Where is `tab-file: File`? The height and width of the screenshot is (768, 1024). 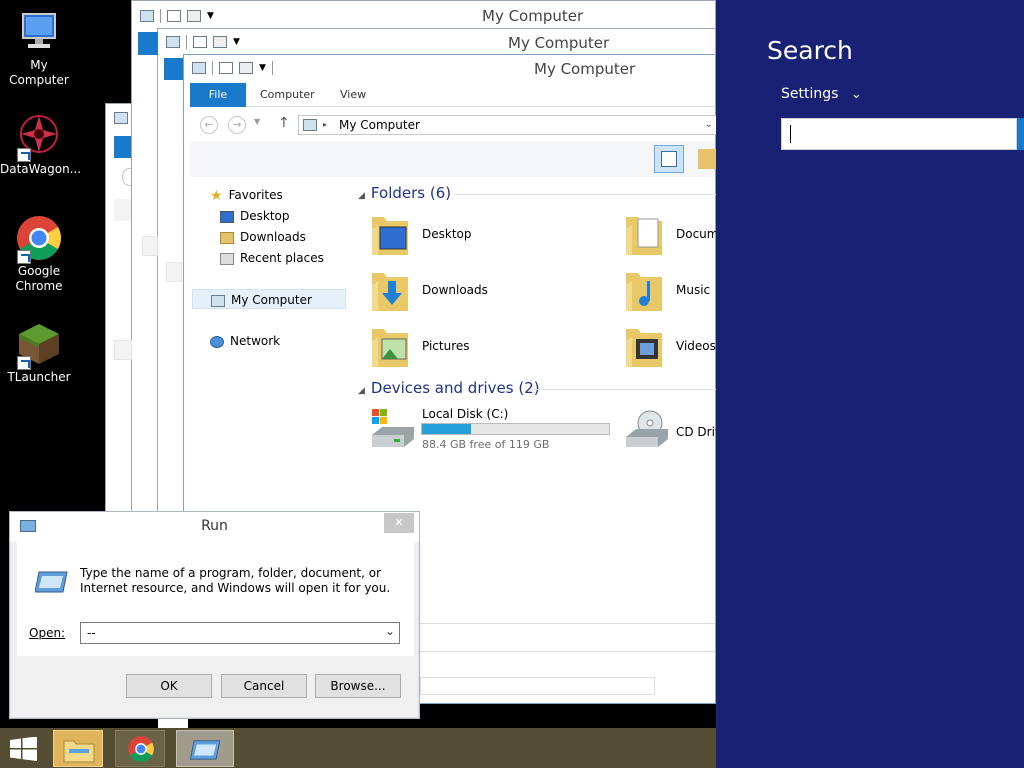 tab-file: File is located at coordinates (218, 95).